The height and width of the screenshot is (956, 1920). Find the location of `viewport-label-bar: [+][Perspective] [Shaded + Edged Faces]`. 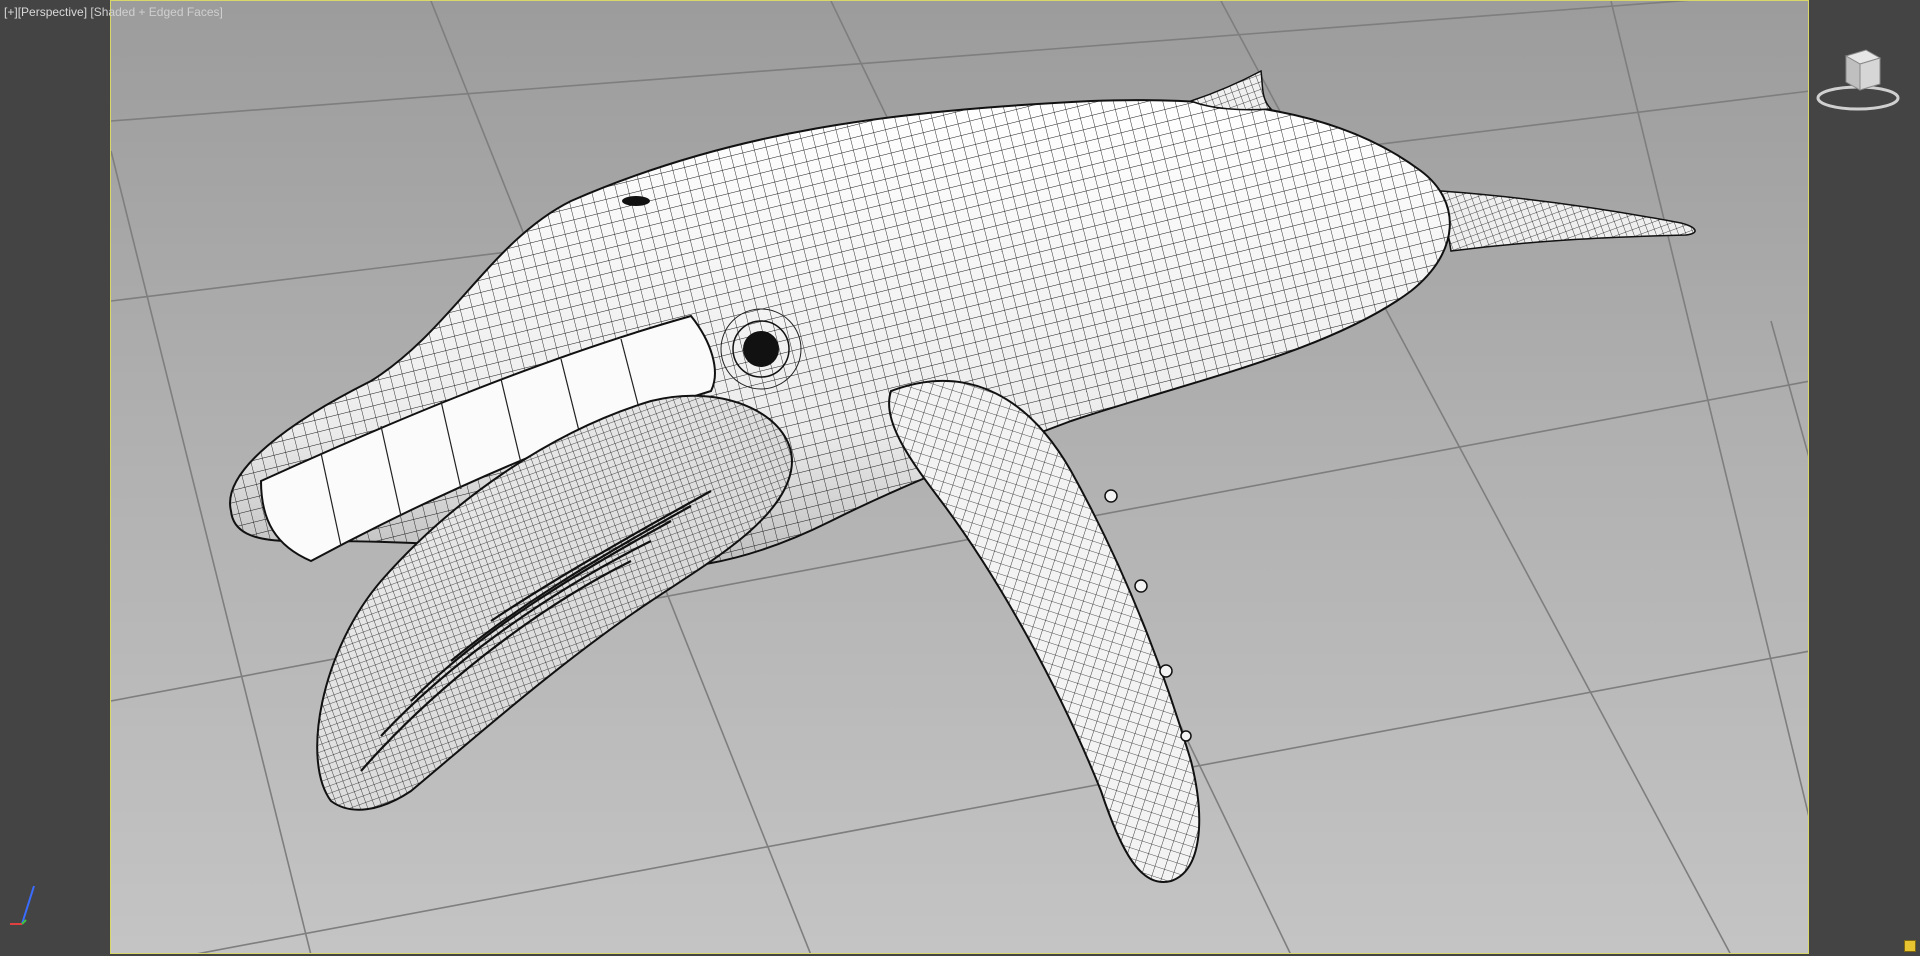

viewport-label-bar: [+][Perspective] [Shaded + Edged Faces] is located at coordinates (113, 12).